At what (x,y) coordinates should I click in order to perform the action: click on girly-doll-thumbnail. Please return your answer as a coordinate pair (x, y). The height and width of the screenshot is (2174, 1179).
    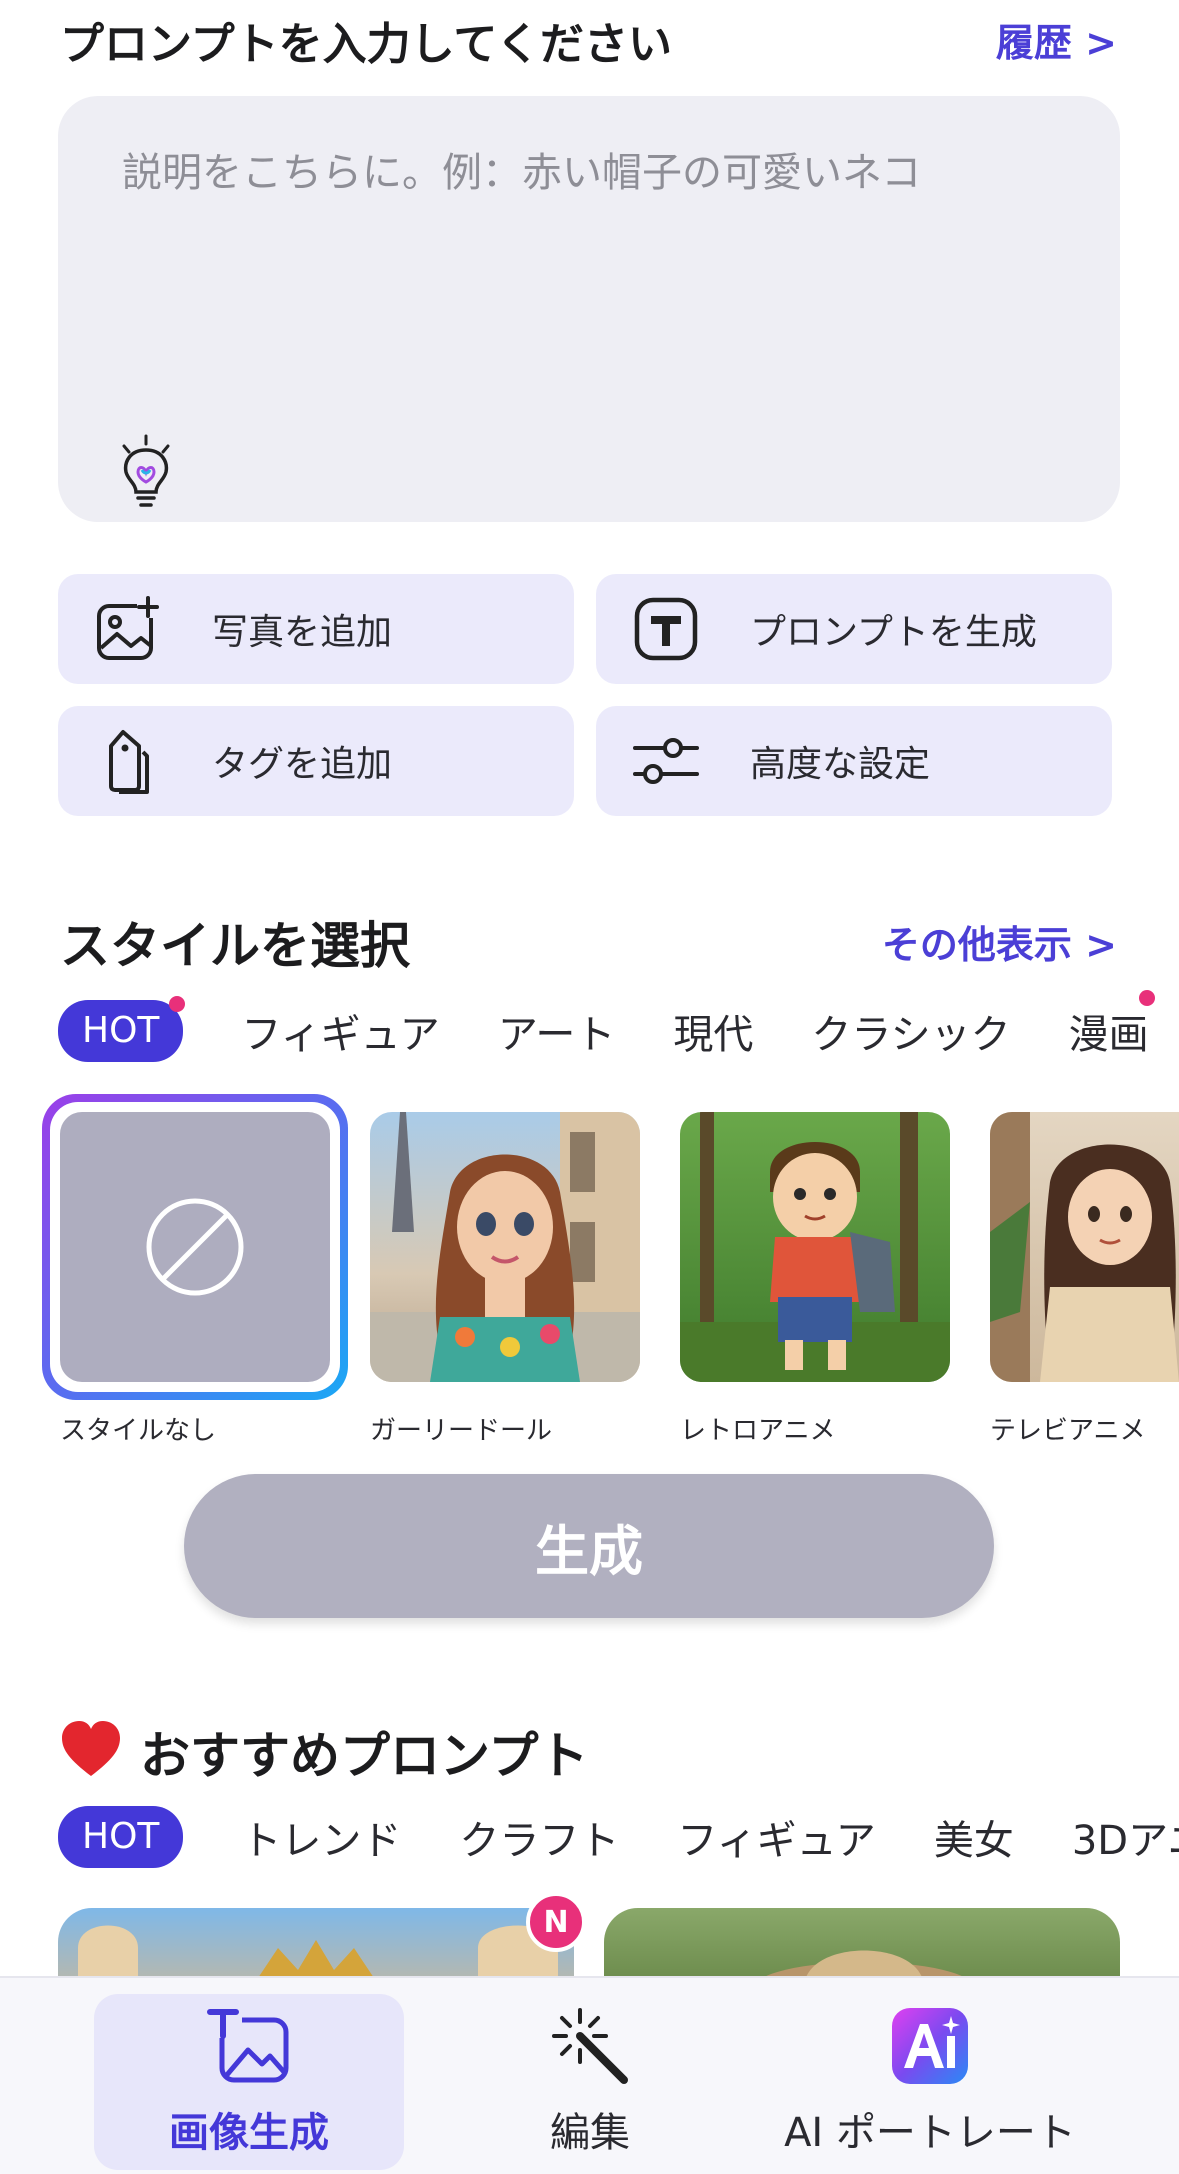
    Looking at the image, I should click on (505, 1247).